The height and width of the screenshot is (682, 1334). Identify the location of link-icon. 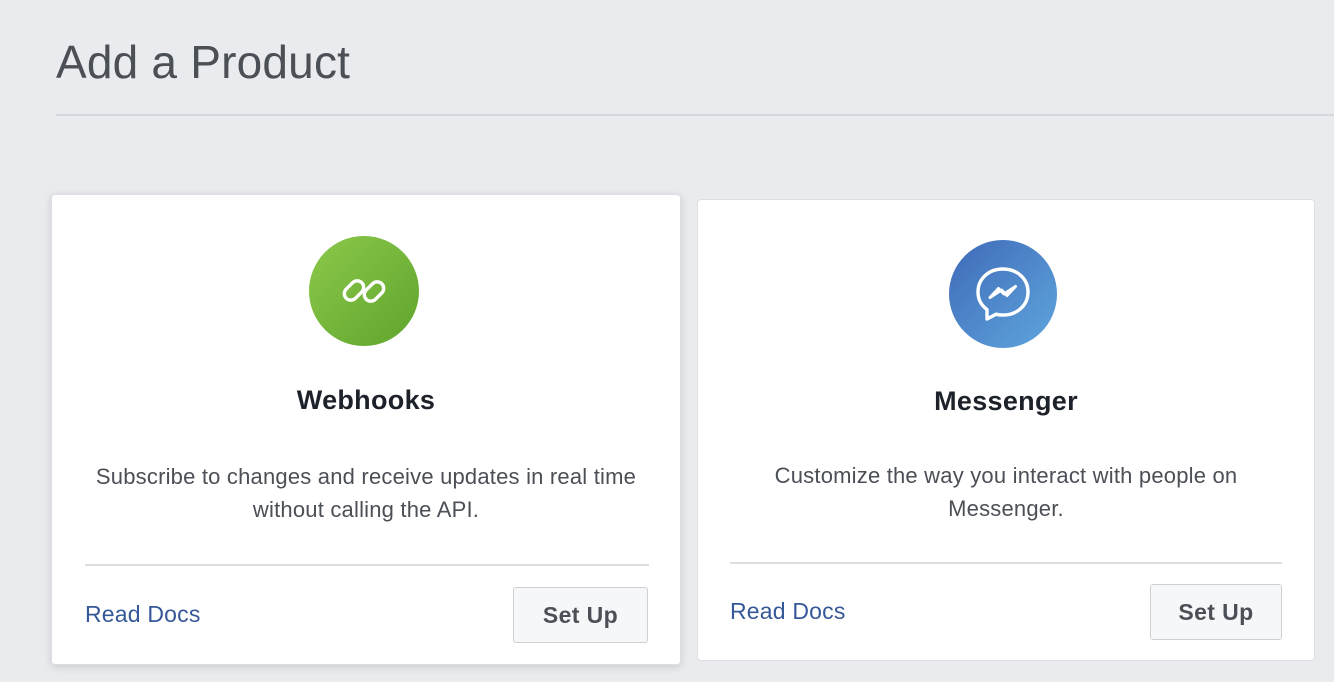
(364, 291).